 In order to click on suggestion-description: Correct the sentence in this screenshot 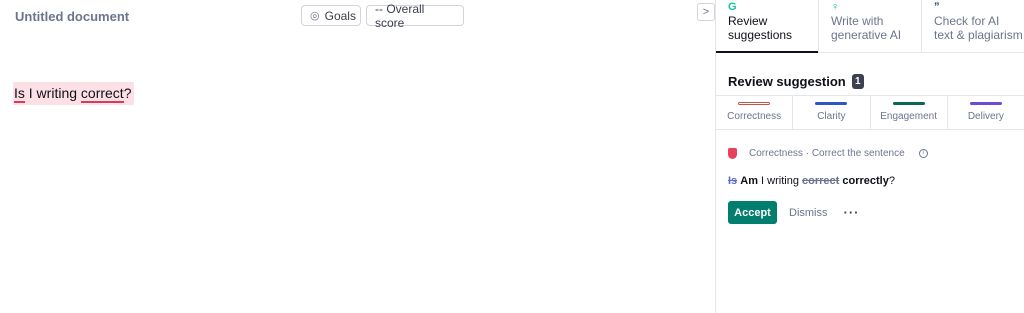, I will do `click(858, 153)`.